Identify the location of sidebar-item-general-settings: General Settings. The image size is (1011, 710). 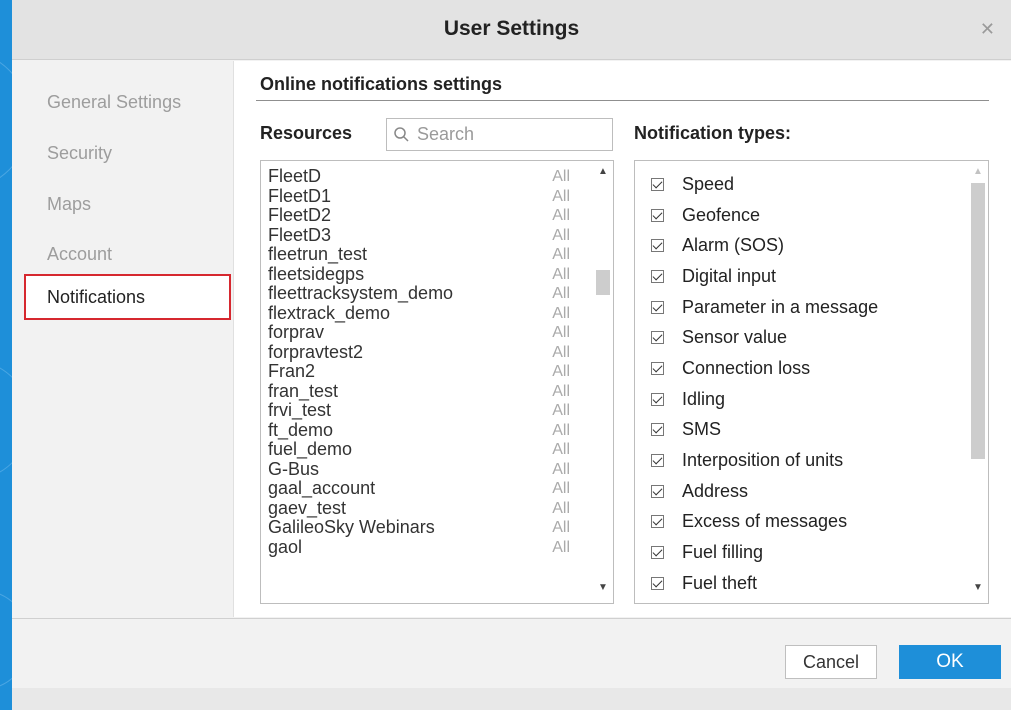
(127, 102).